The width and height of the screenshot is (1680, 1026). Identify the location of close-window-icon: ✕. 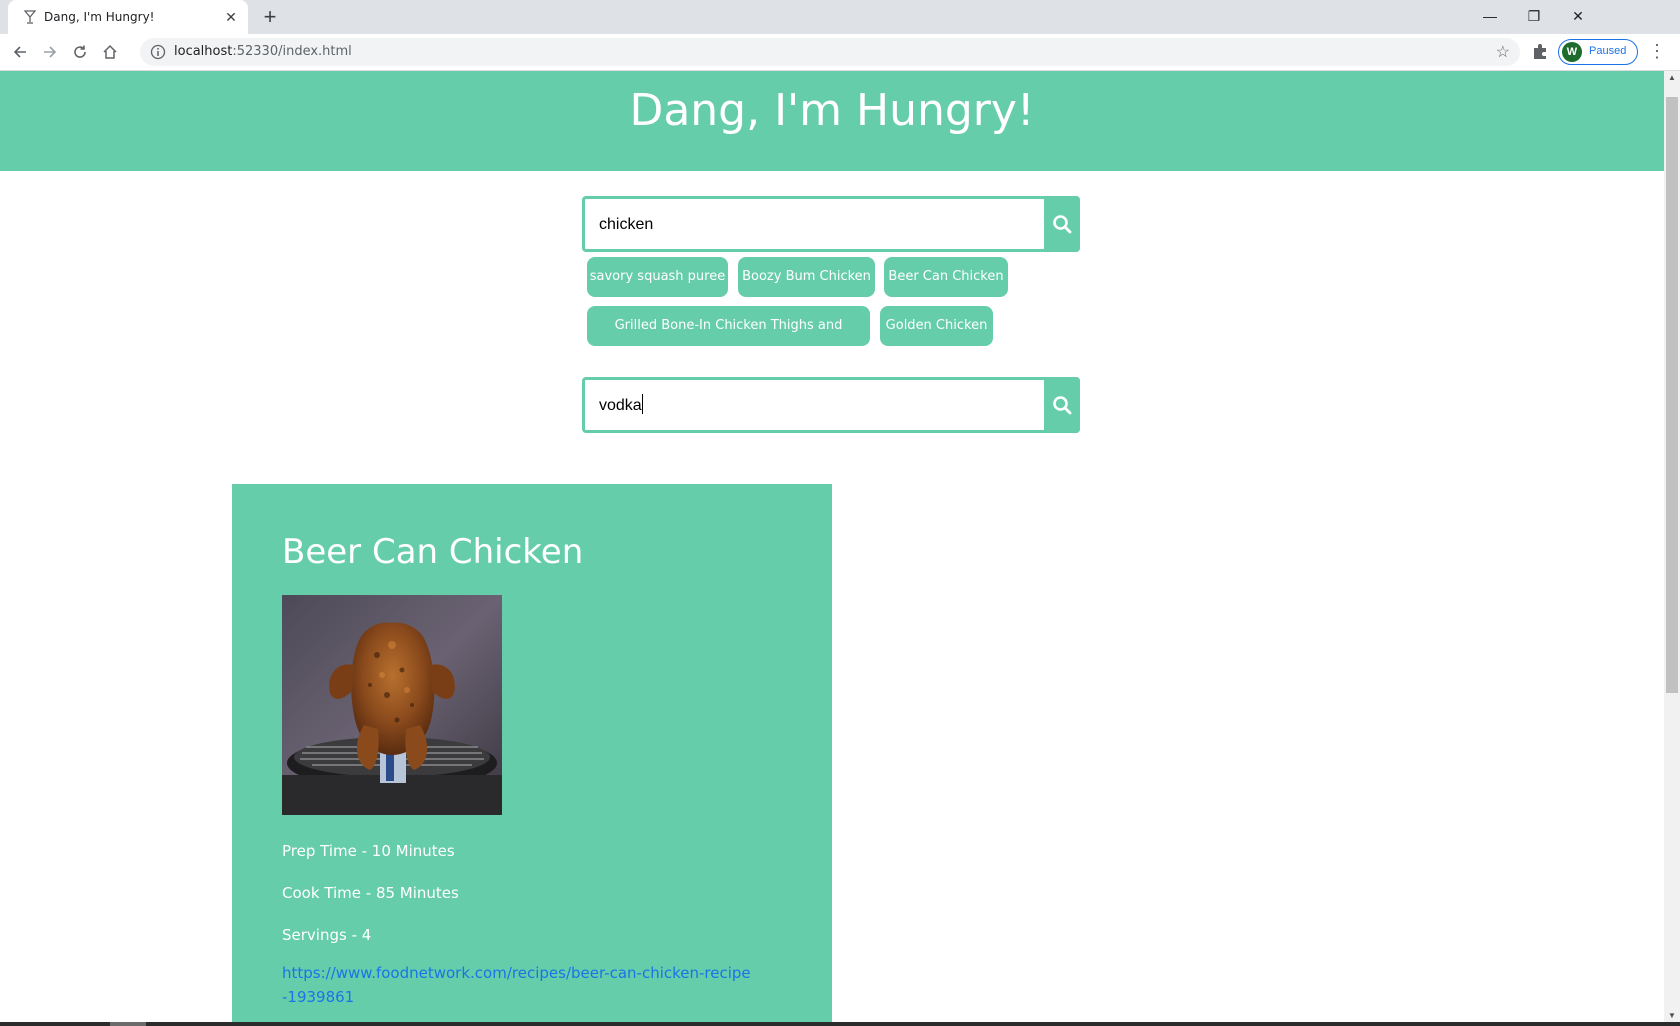
(1578, 16).